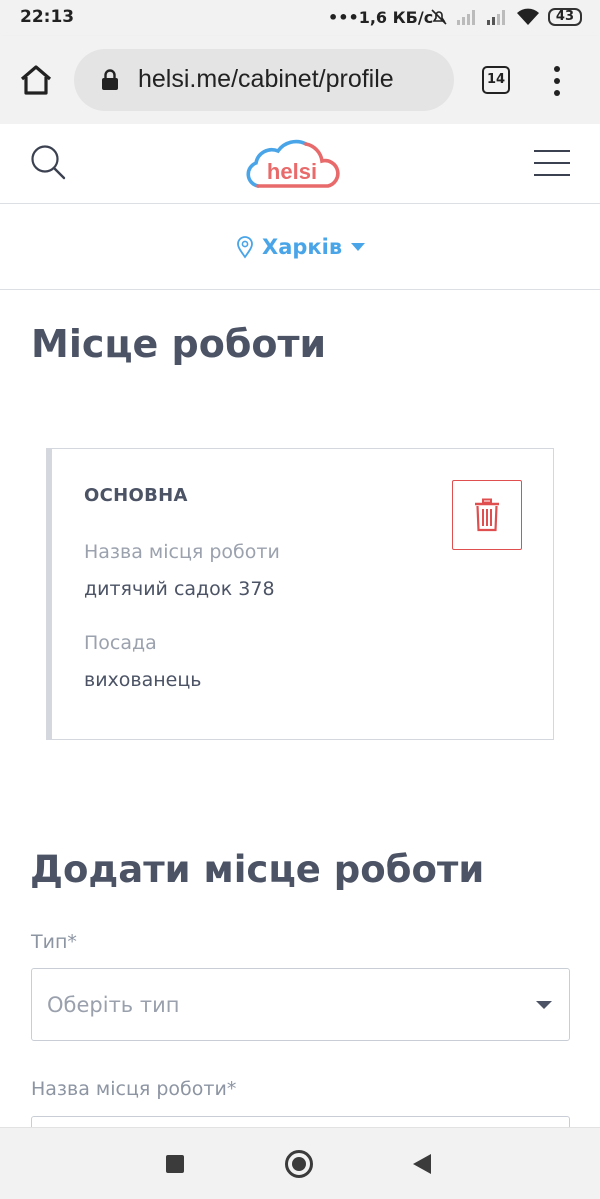 Image resolution: width=600 pixels, height=1199 pixels. I want to click on logo-cloud-icon: helsi, so click(293, 163).